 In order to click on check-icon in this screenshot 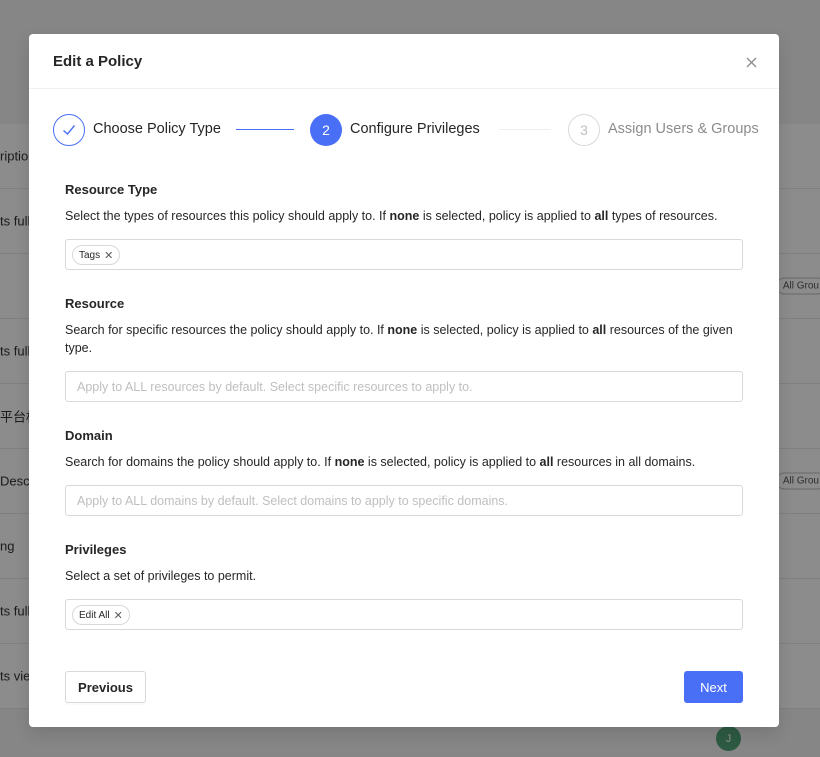, I will do `click(69, 130)`.